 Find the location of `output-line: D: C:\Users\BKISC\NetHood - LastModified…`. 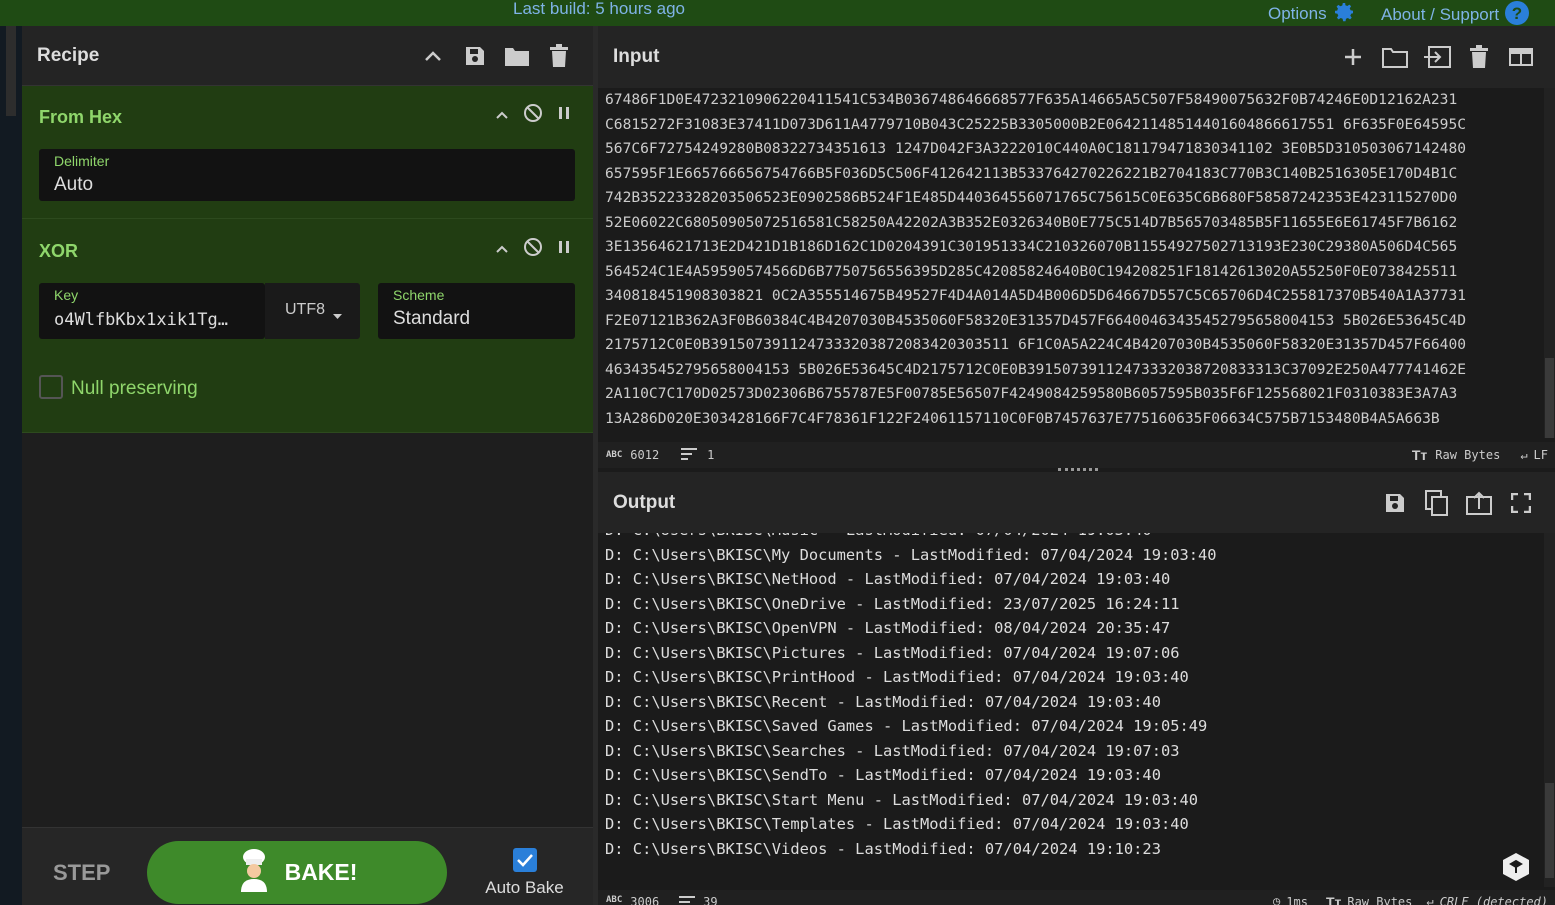

output-line: D: C:\Users\BKISC\NetHood - LastModified… is located at coordinates (888, 579).